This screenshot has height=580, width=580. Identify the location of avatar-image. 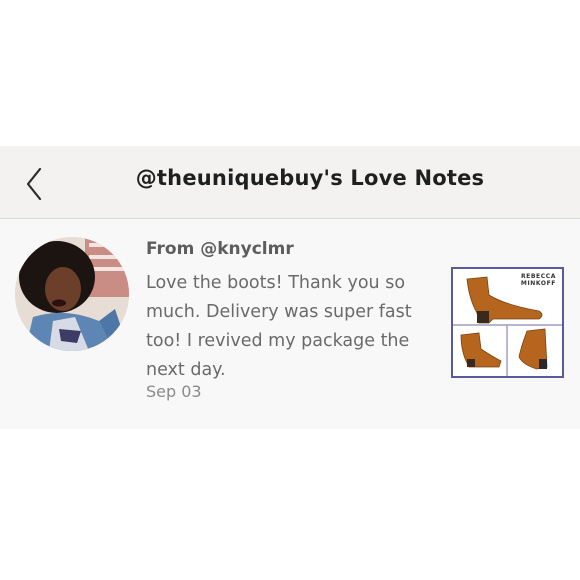
(72, 294).